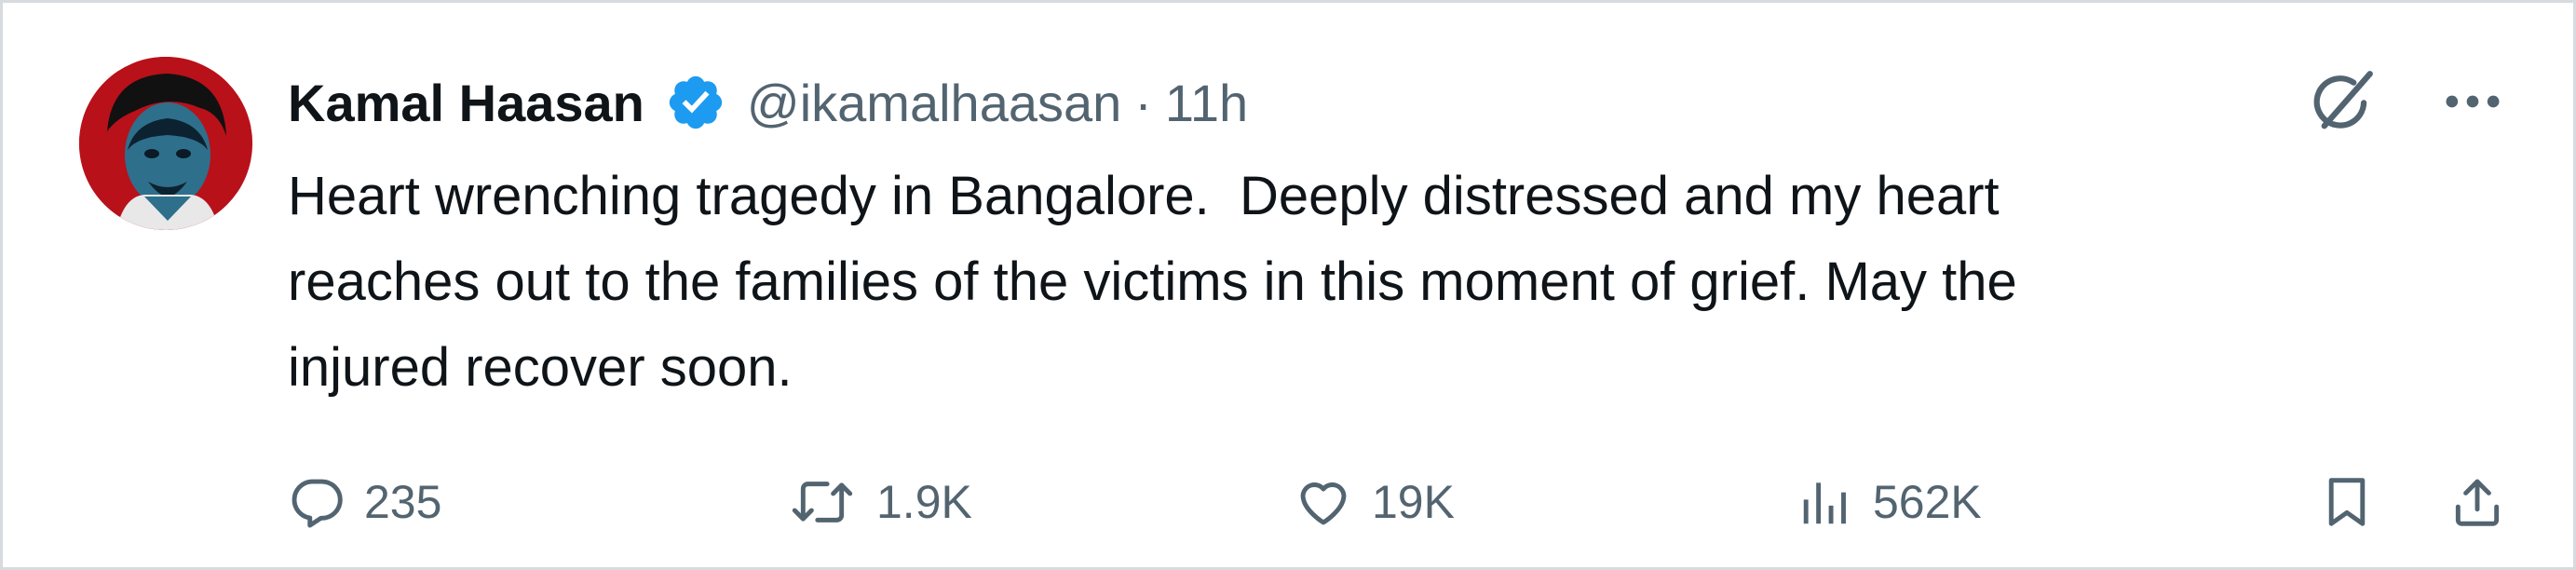  What do you see at coordinates (1206, 103) in the screenshot?
I see `tweet-timestamp: 11h` at bounding box center [1206, 103].